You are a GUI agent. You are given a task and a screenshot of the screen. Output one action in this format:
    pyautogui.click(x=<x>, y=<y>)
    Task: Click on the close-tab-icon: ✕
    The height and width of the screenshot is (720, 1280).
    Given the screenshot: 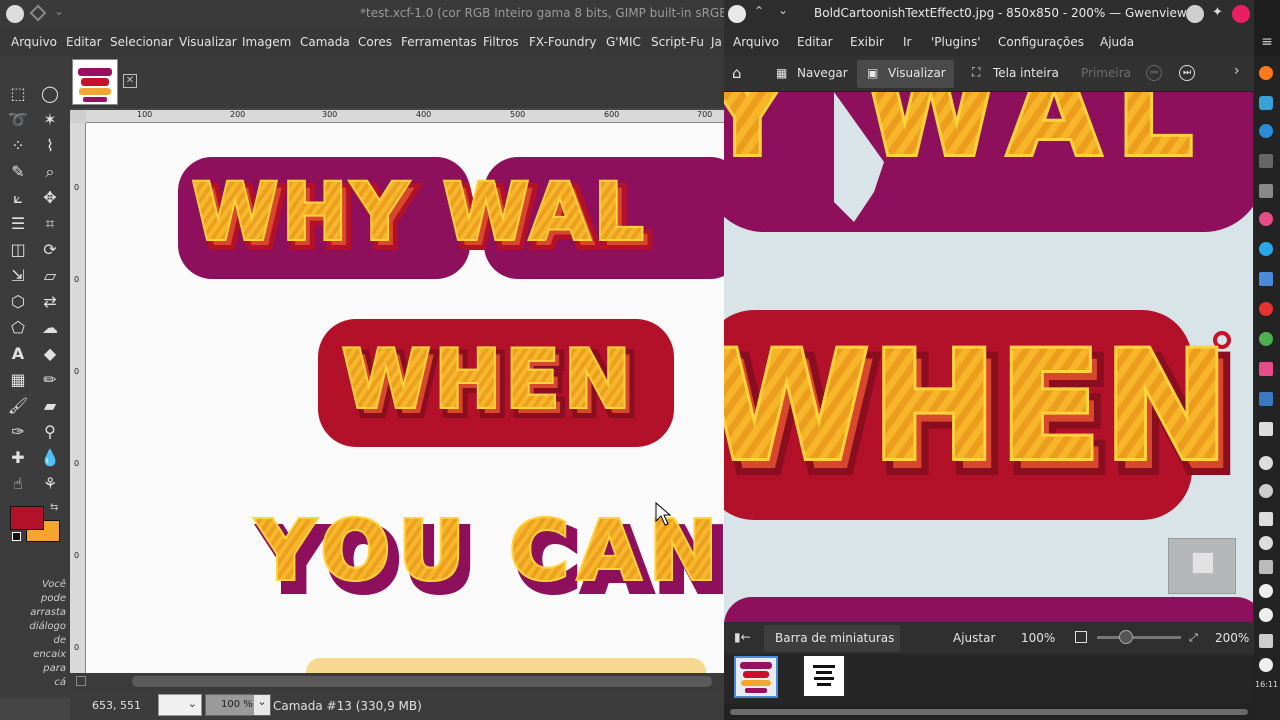 What is the action you would take?
    pyautogui.click(x=130, y=81)
    